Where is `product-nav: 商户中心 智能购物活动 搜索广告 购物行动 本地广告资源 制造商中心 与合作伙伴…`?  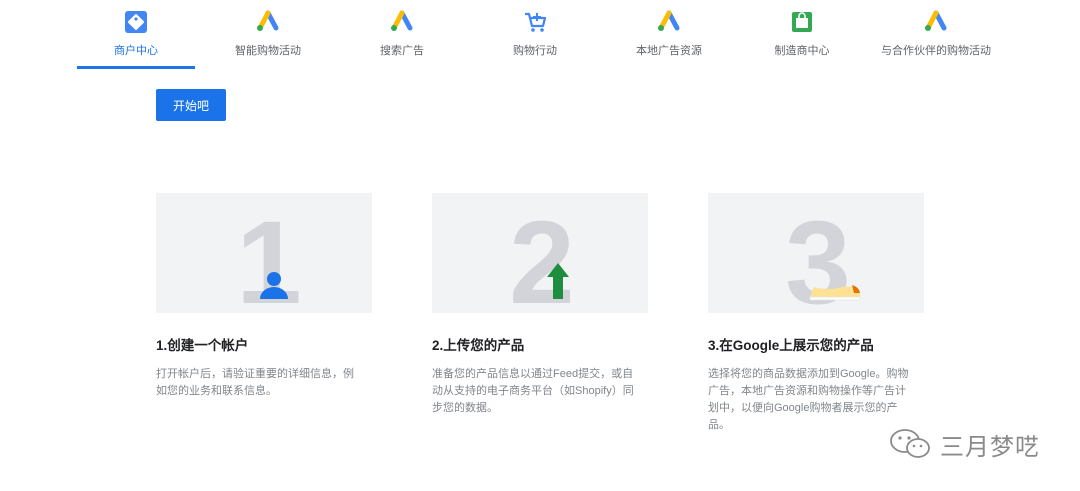
product-nav: 商户中心 智能购物活动 搜索广告 购物行动 本地广告资源 制造商中心 与合作伙伴… is located at coordinates (540, 35).